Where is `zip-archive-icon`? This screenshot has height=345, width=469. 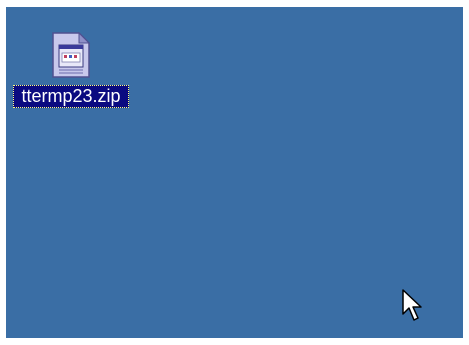
zip-archive-icon is located at coordinates (71, 55).